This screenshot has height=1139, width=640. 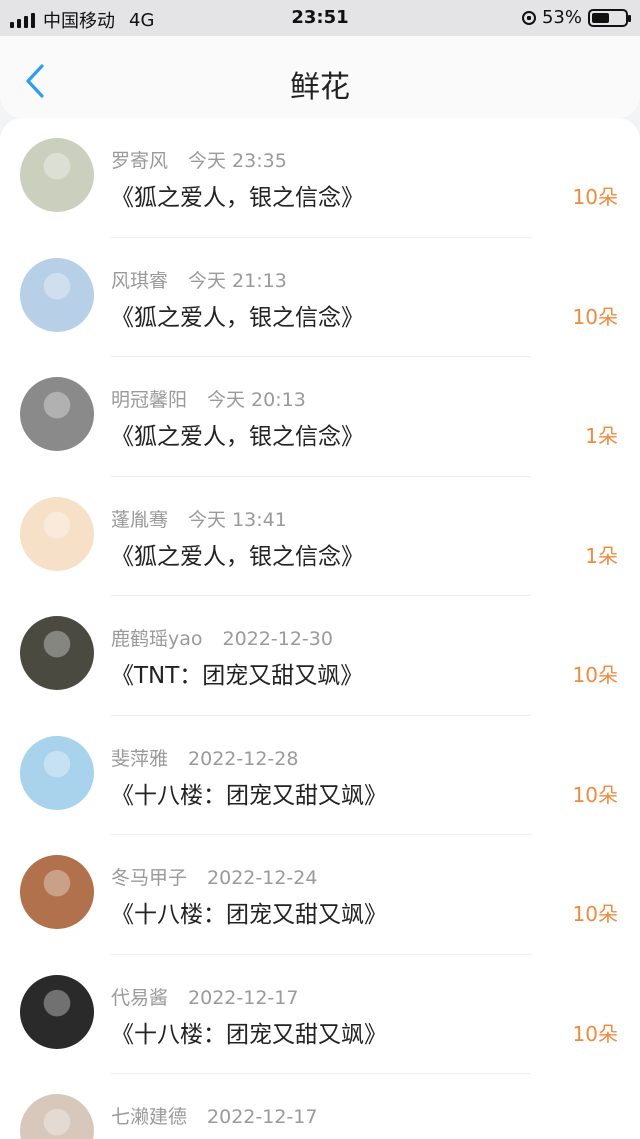 What do you see at coordinates (140, 519) in the screenshot?
I see `user-name: 蓬胤骞` at bounding box center [140, 519].